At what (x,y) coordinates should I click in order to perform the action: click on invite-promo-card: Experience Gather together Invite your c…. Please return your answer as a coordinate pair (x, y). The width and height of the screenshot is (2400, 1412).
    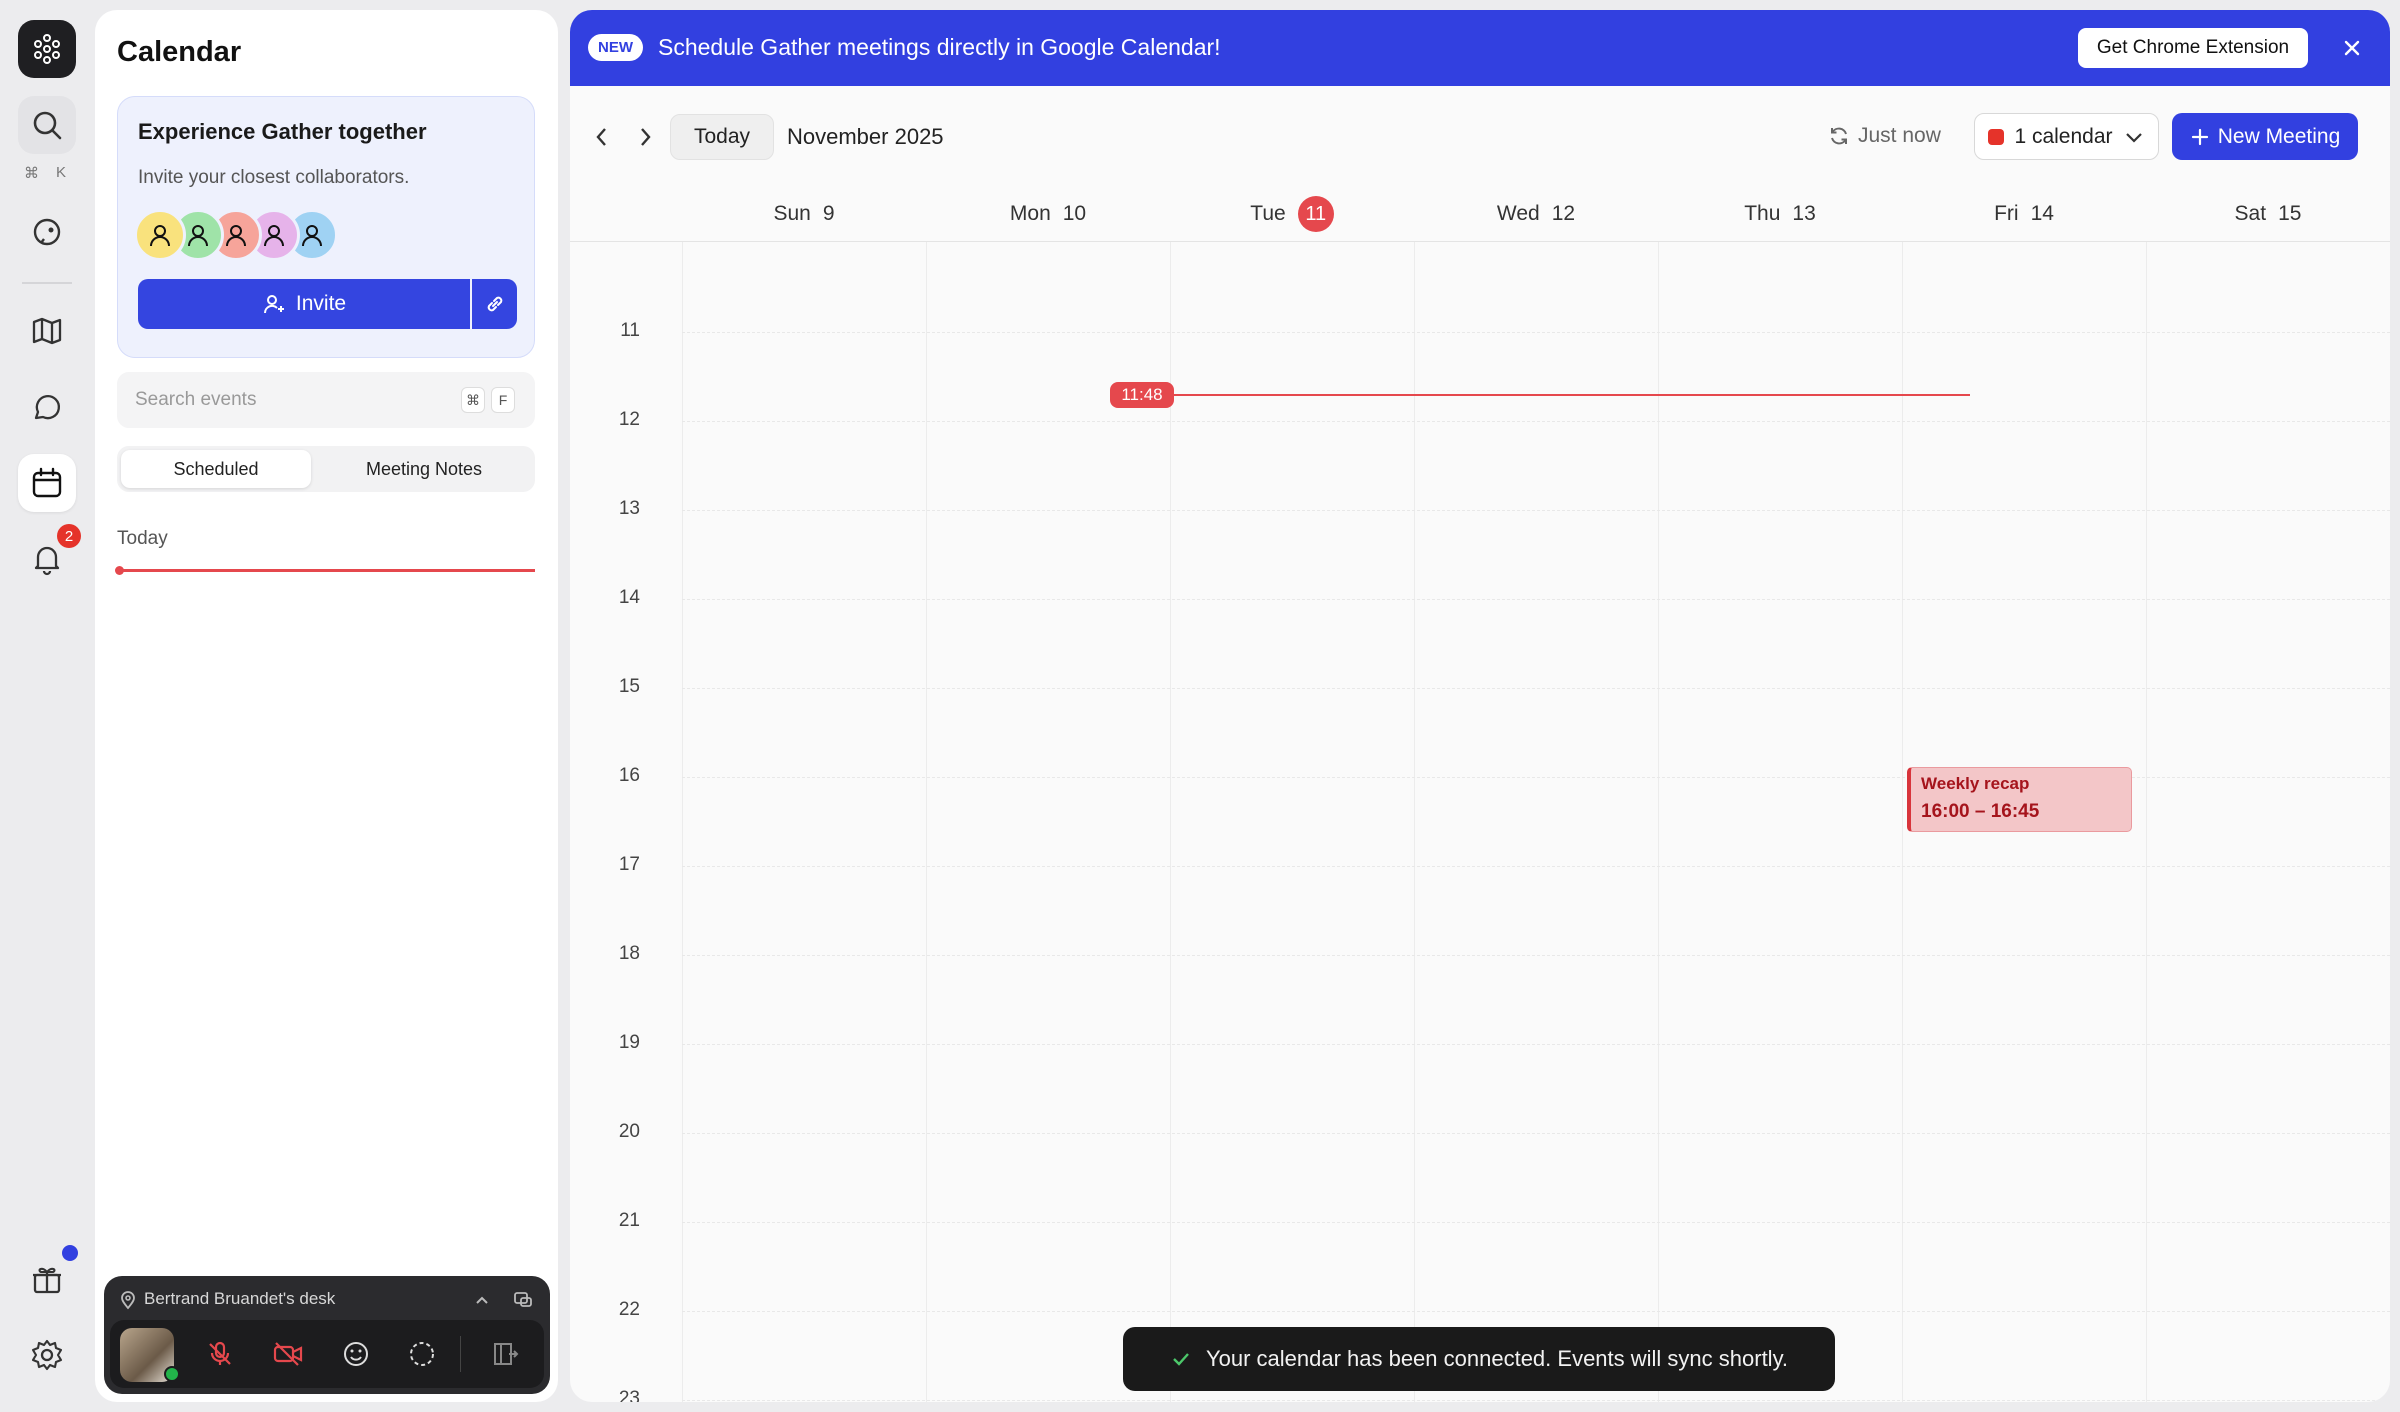
    Looking at the image, I should click on (326, 227).